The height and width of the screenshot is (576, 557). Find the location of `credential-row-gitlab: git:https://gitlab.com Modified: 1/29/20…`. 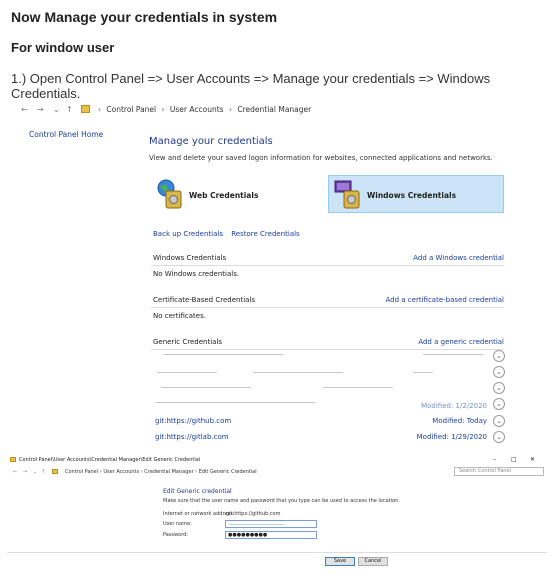

credential-row-gitlab: git:https://gitlab.com Modified: 1/29/20… is located at coordinates (329, 438).